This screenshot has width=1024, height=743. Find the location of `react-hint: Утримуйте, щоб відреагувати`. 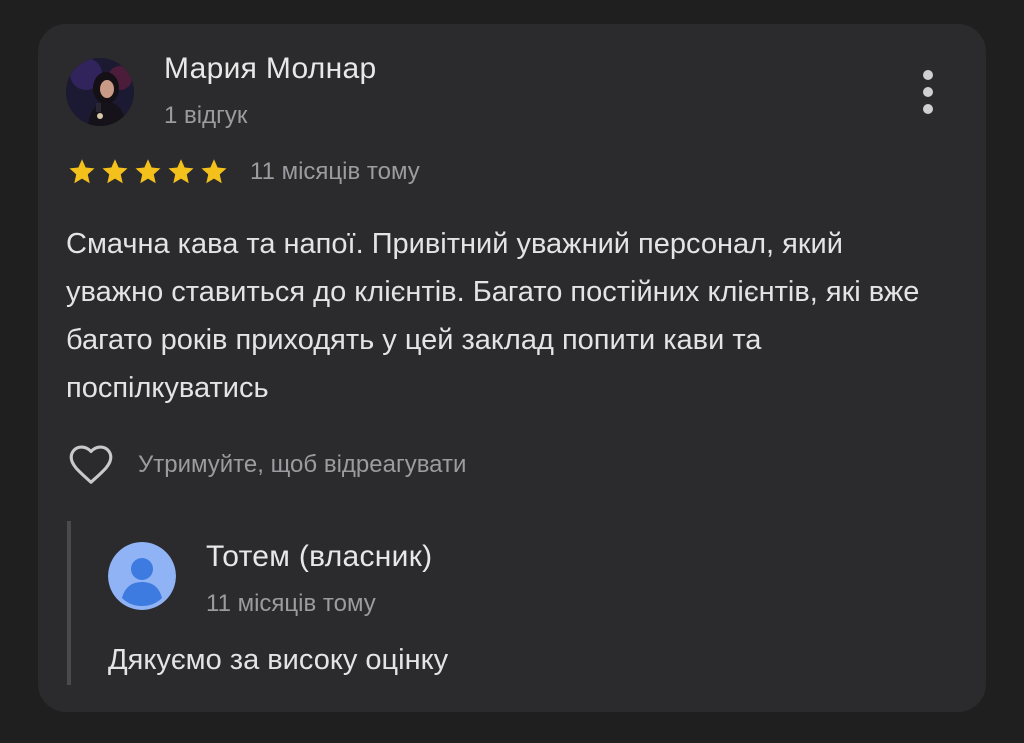

react-hint: Утримуйте, щоб відреагувати is located at coordinates (302, 464).